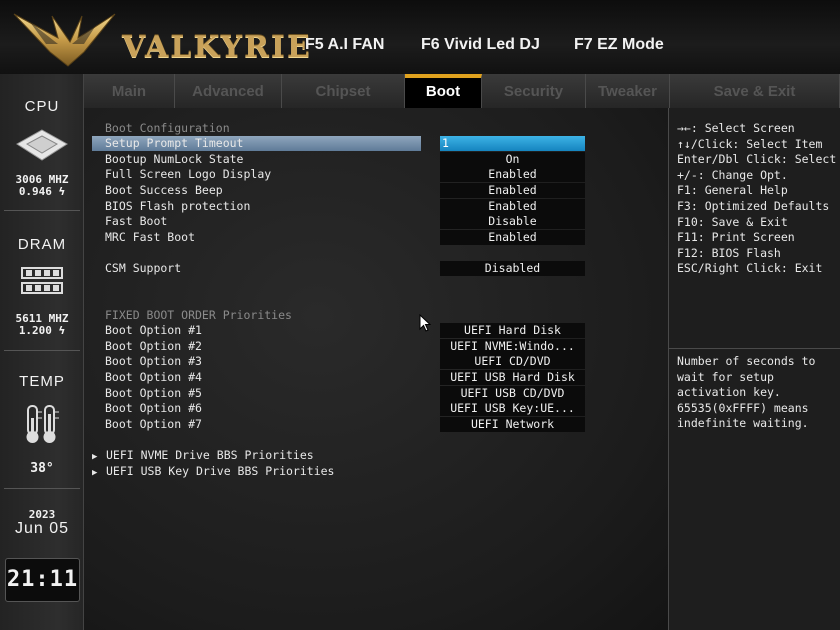 This screenshot has height=630, width=840. Describe the element at coordinates (174, 159) in the screenshot. I see `setting-label: Bootup NumLock State` at that location.